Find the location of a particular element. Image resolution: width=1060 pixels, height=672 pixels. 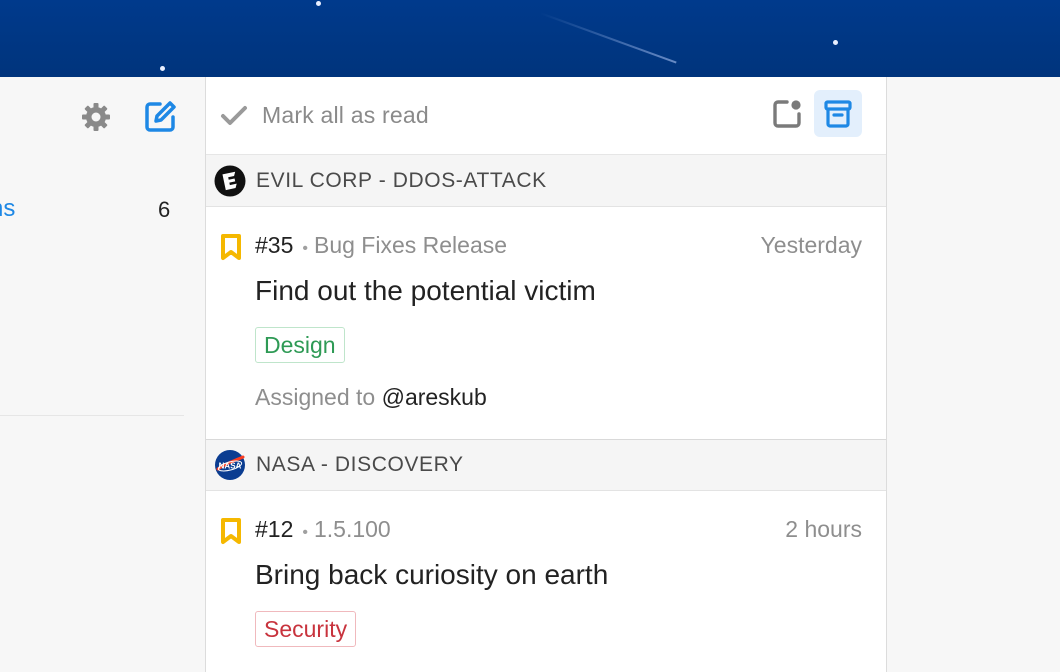

unread-notification-icon is located at coordinates (787, 113).